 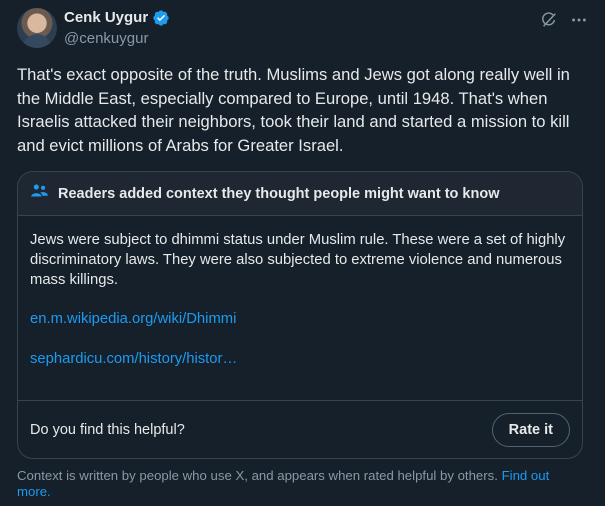 I want to click on author-display-name: Cenk Uygur, so click(x=106, y=18).